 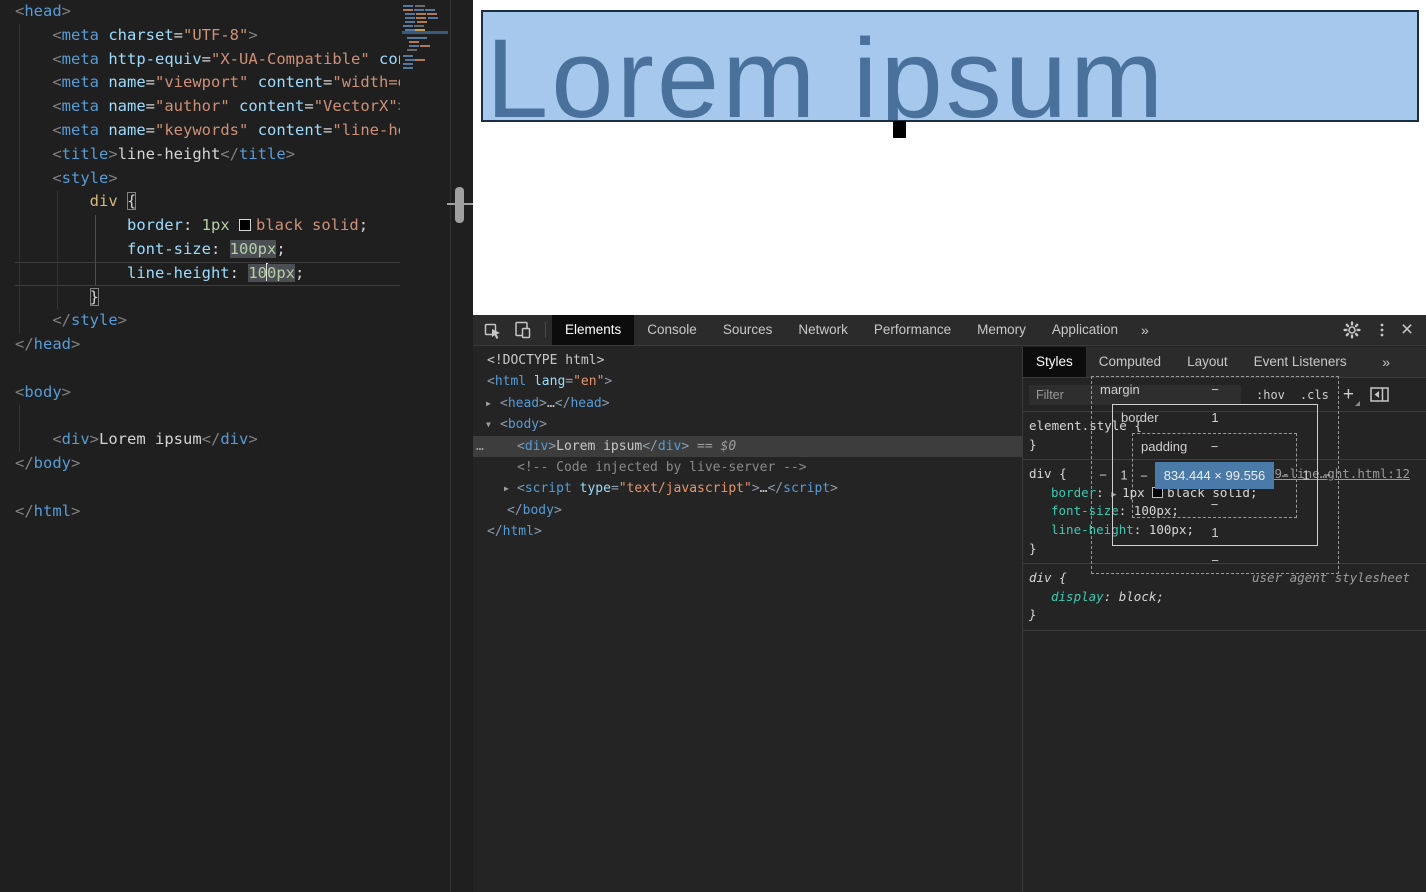 I want to click on dom-tree-row: <!DOCTYPE html>, so click(x=747, y=360).